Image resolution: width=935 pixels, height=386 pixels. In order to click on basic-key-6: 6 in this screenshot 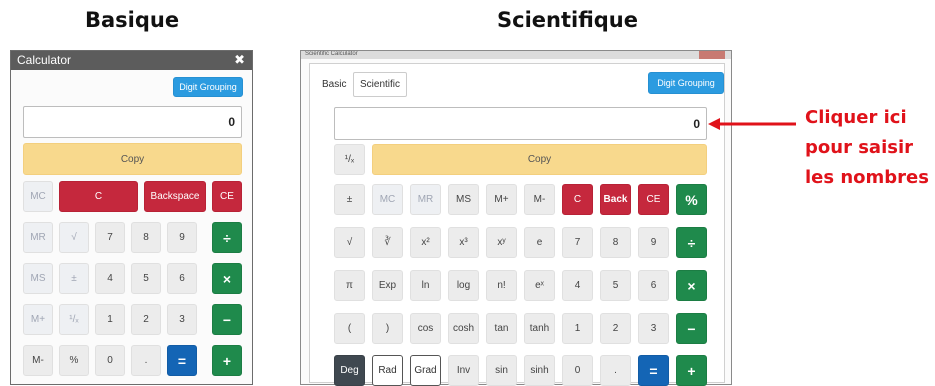, I will do `click(182, 278)`.